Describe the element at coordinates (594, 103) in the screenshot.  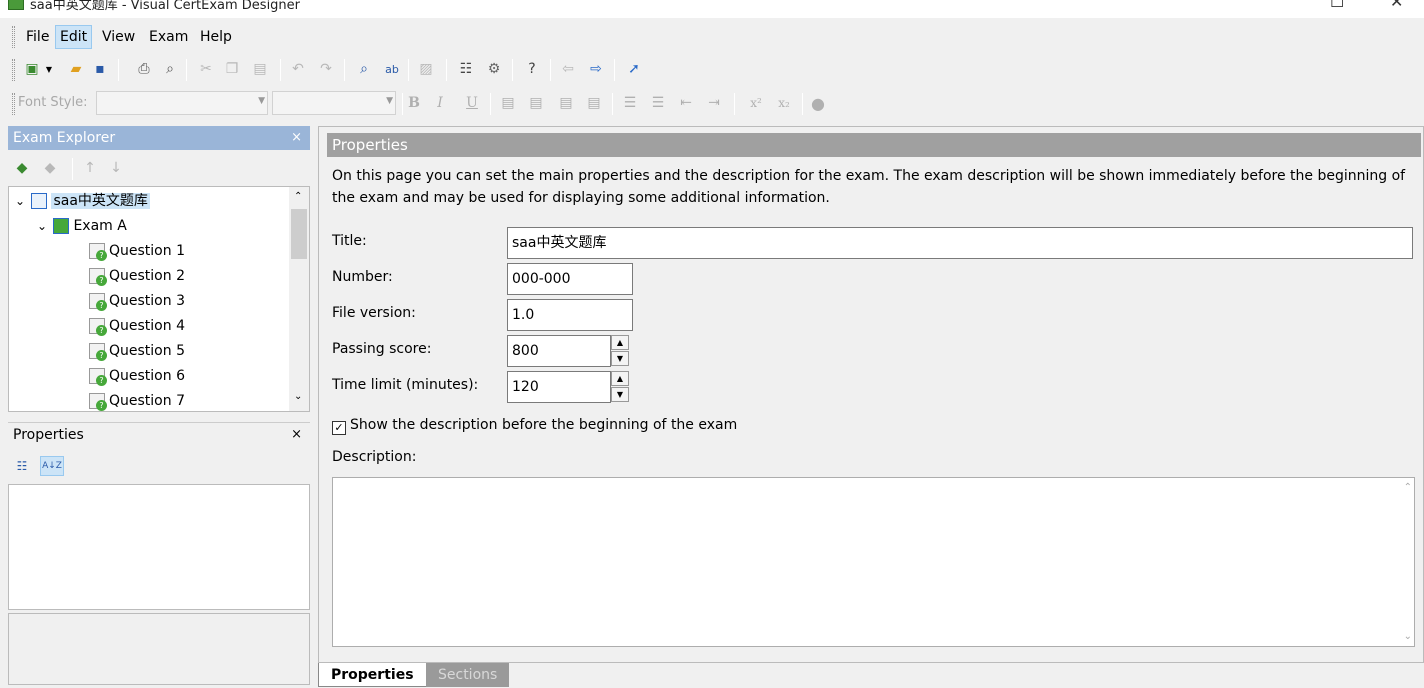
I see `align-justify-icon: ▤` at that location.